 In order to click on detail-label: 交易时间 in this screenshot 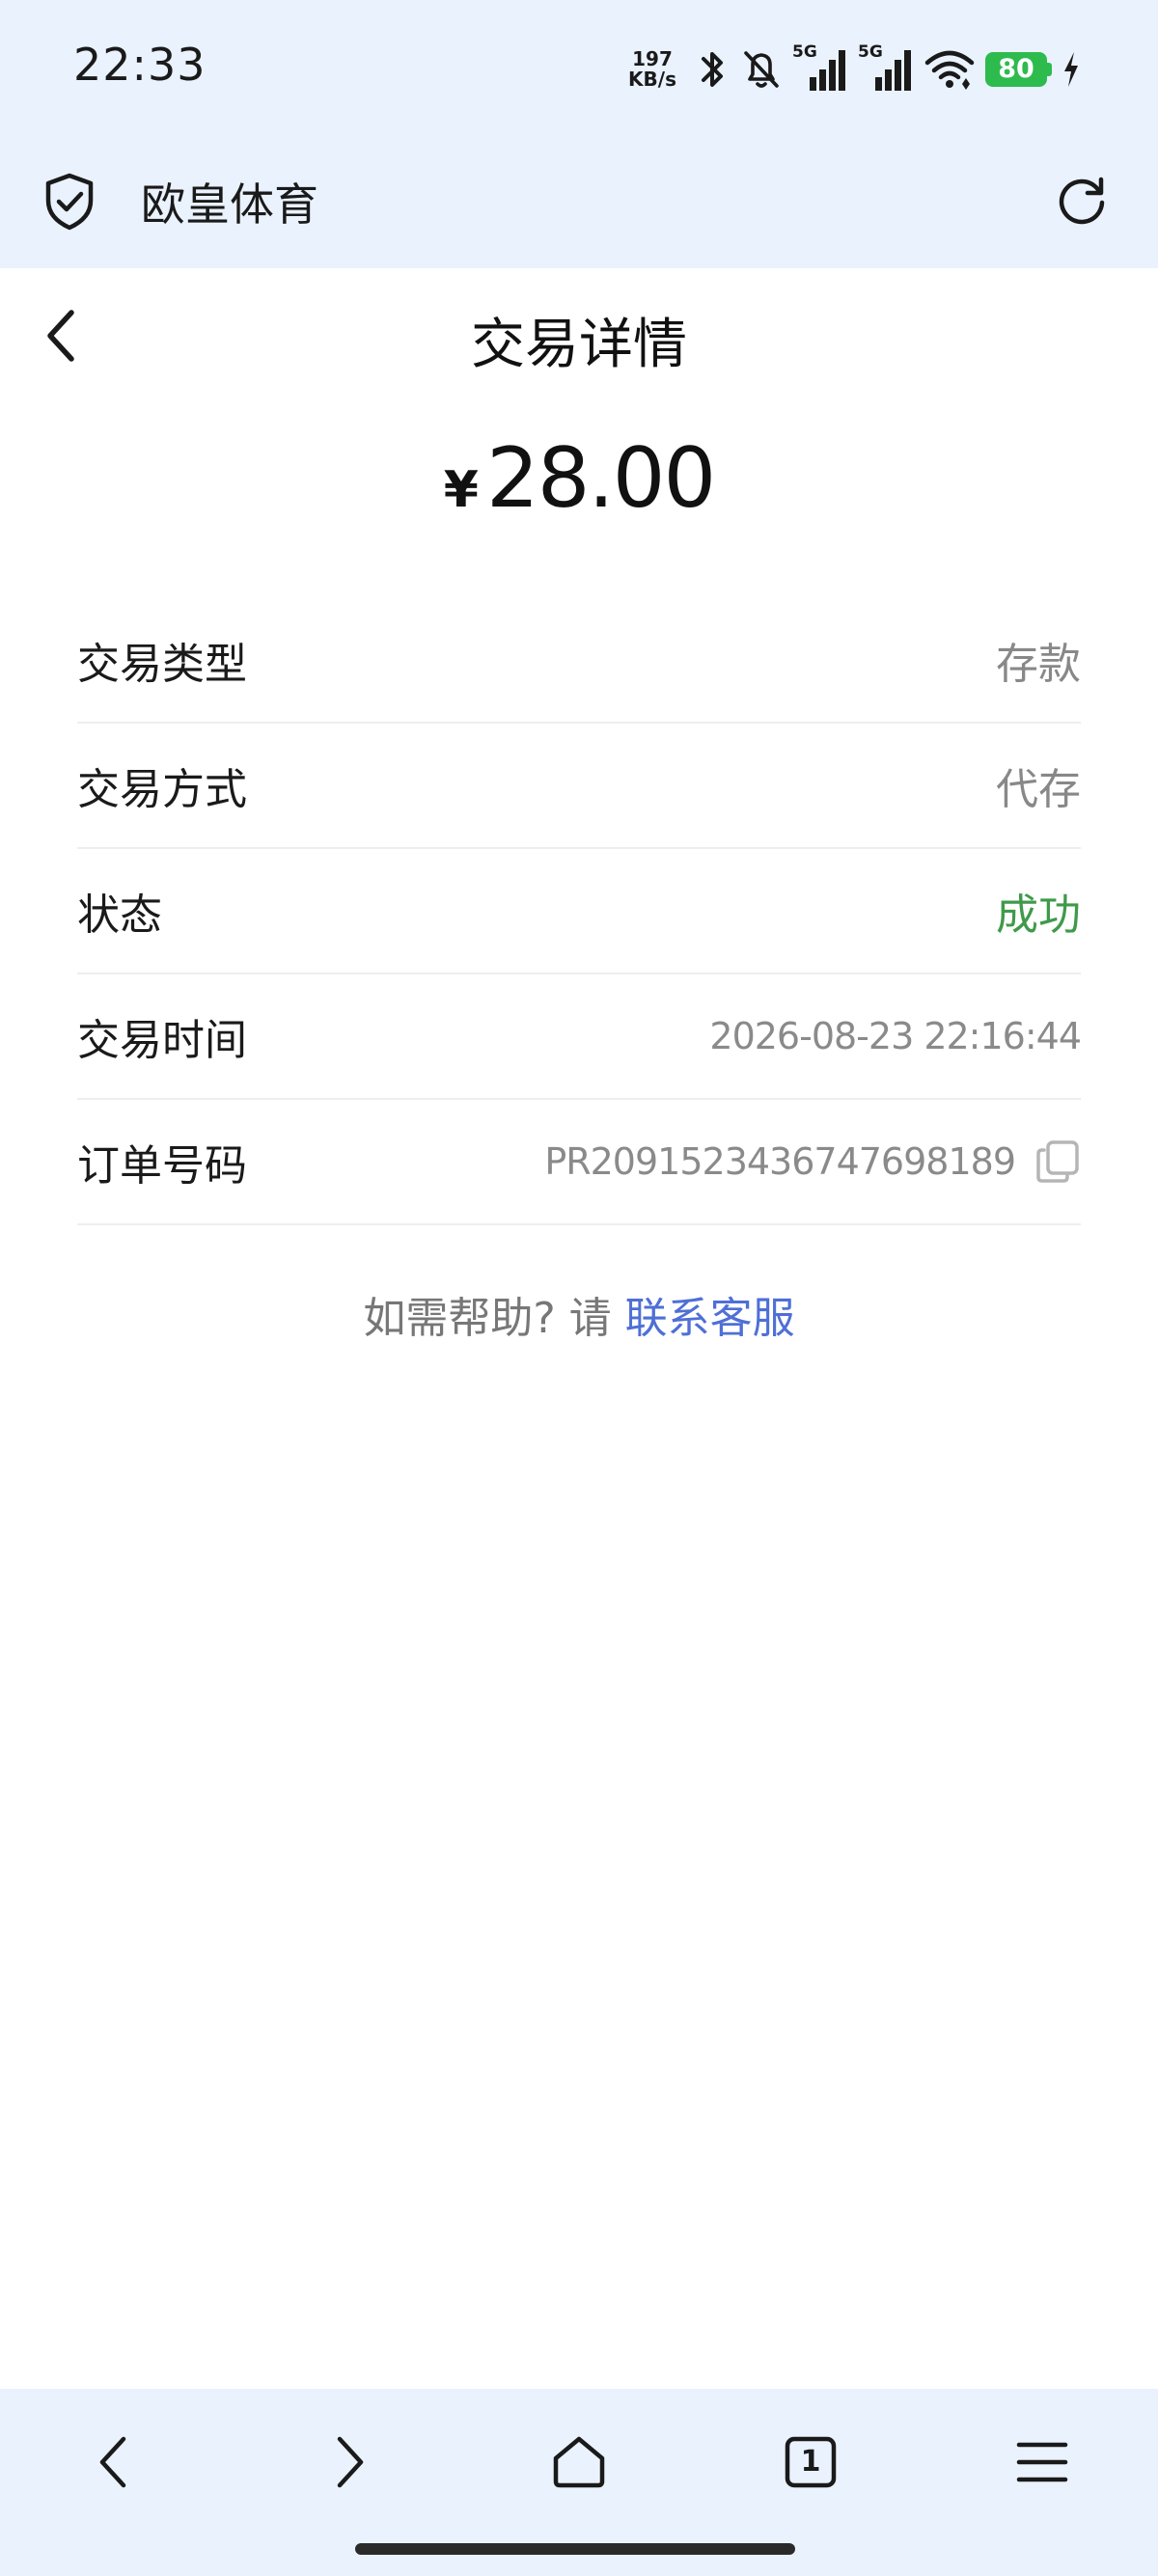, I will do `click(162, 1040)`.